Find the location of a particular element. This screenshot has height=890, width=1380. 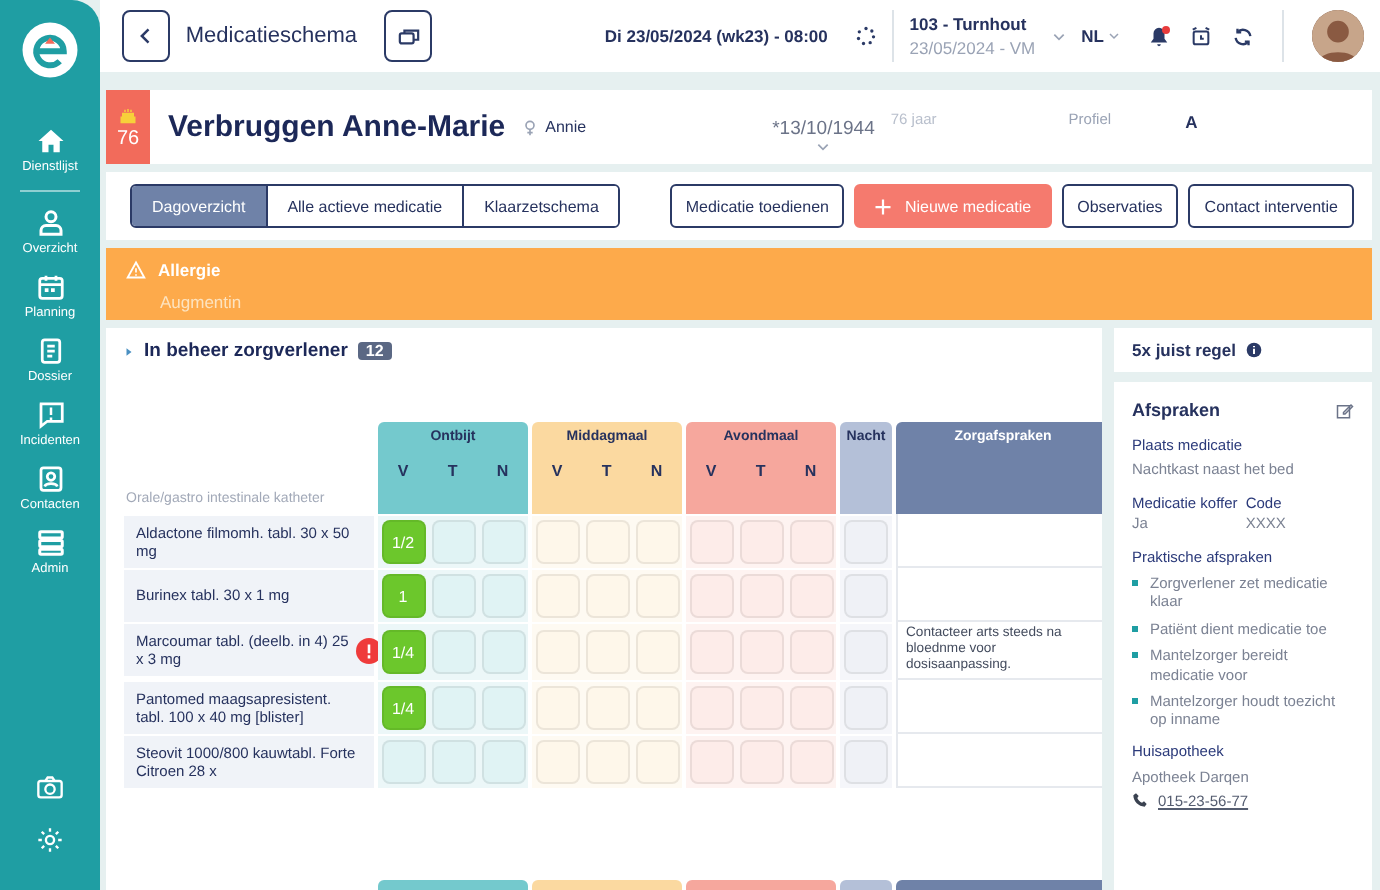

view-tab: Dagoverzicht is located at coordinates (199, 206).